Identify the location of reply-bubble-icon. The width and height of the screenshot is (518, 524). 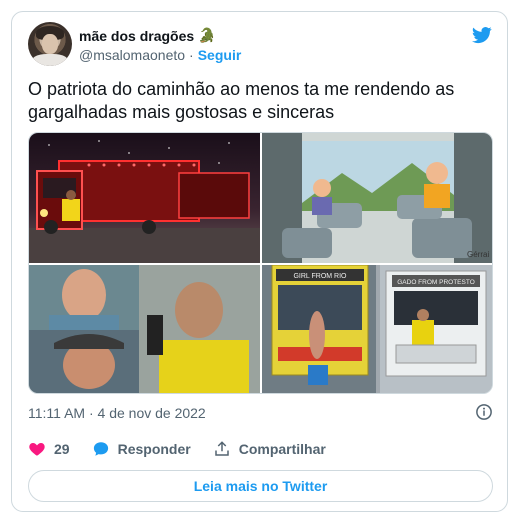
(100, 449).